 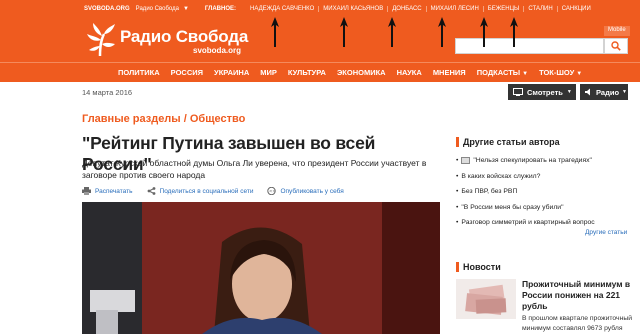 I want to click on nav-podcasts-label: ПОДКАСТЫ, so click(x=498, y=72).